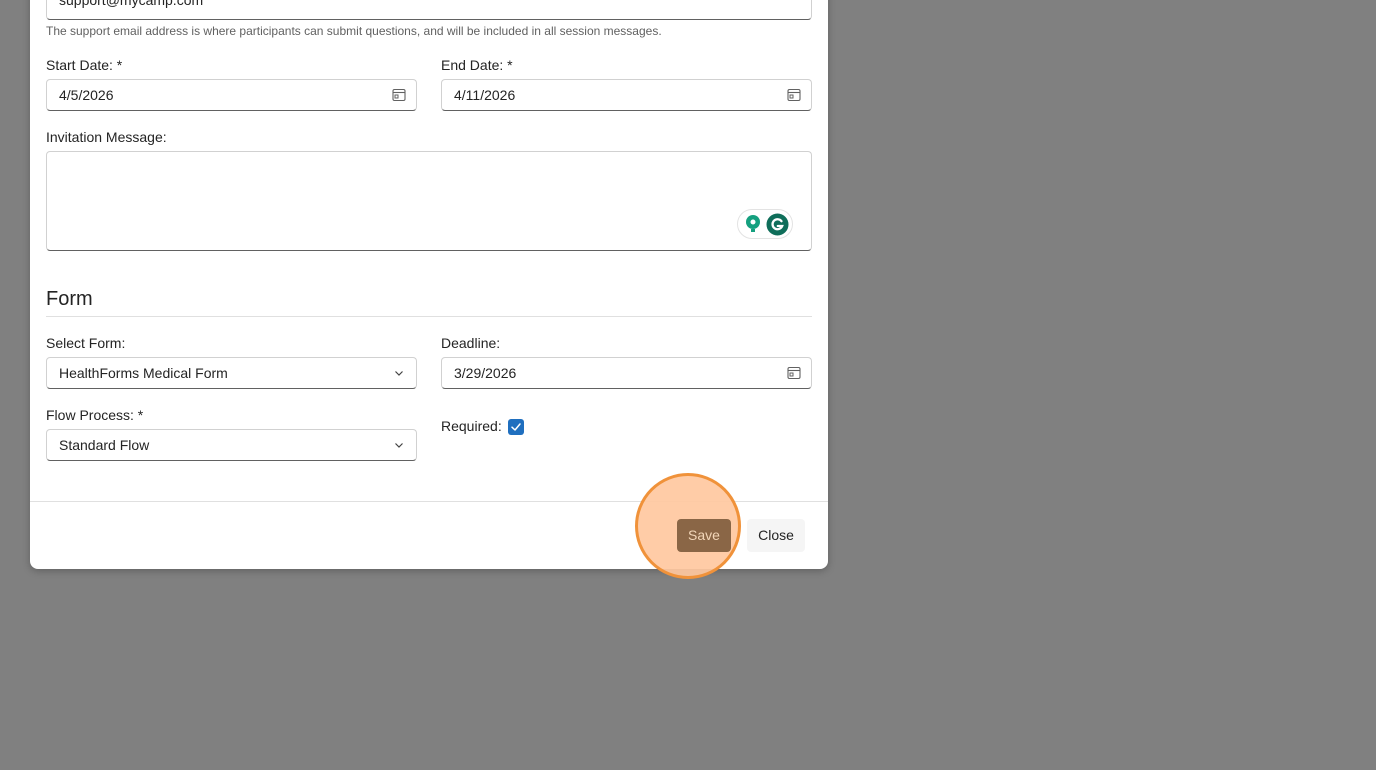 This screenshot has width=1376, height=770. What do you see at coordinates (626, 373) in the screenshot?
I see `deadline-input: 3/29/2026` at bounding box center [626, 373].